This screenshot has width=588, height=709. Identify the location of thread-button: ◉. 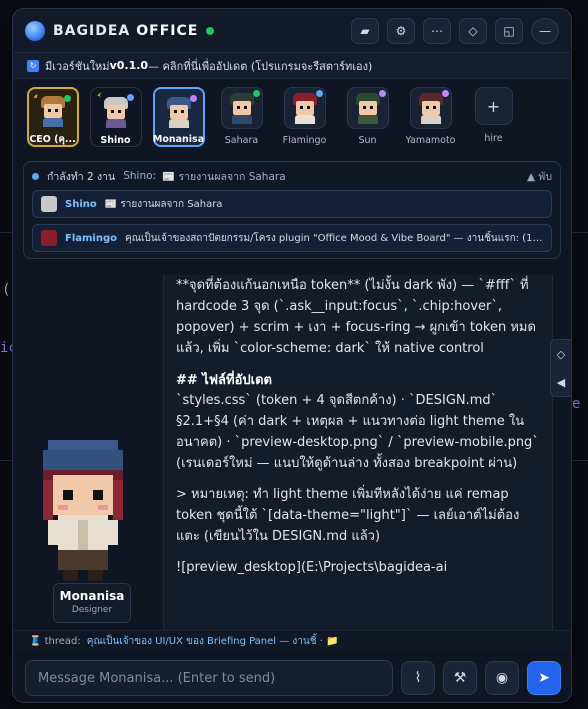
(502, 678).